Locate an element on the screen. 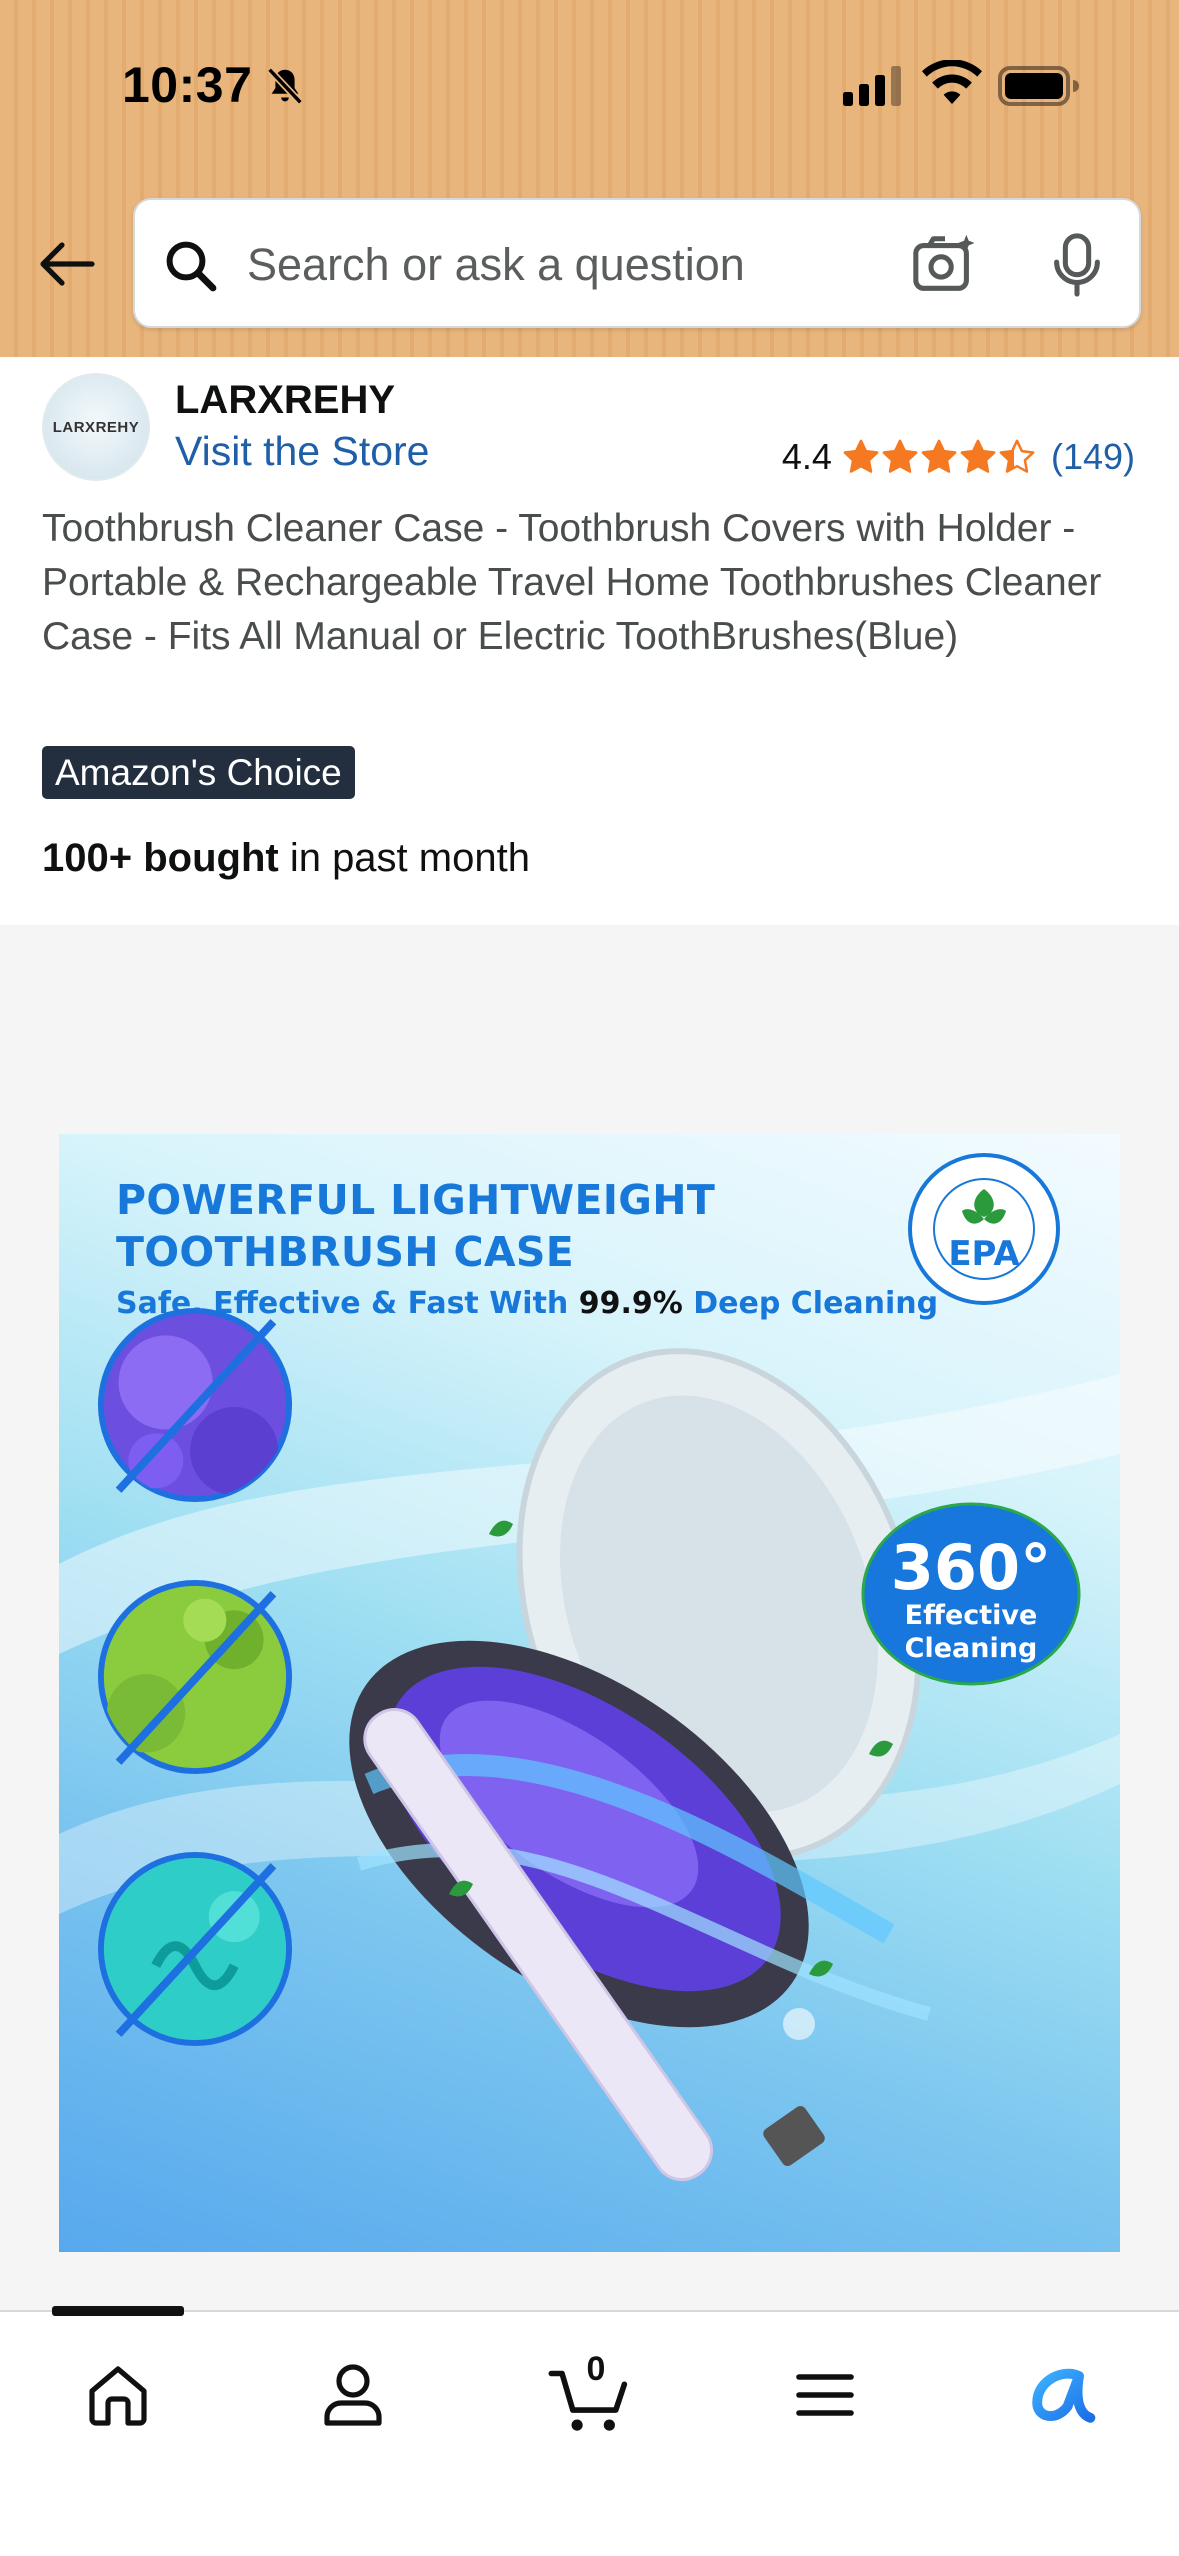 This screenshot has width=1179, height=2556. tab-home is located at coordinates (118, 2395).